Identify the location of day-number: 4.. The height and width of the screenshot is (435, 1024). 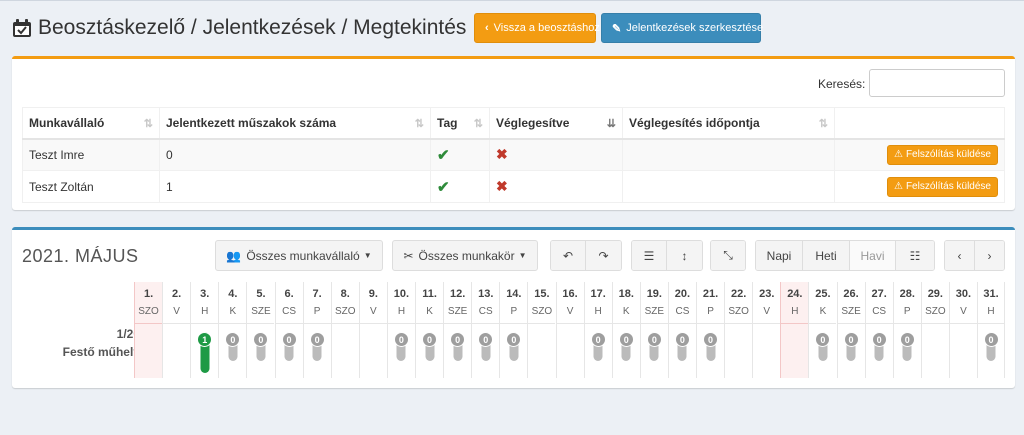
(233, 294).